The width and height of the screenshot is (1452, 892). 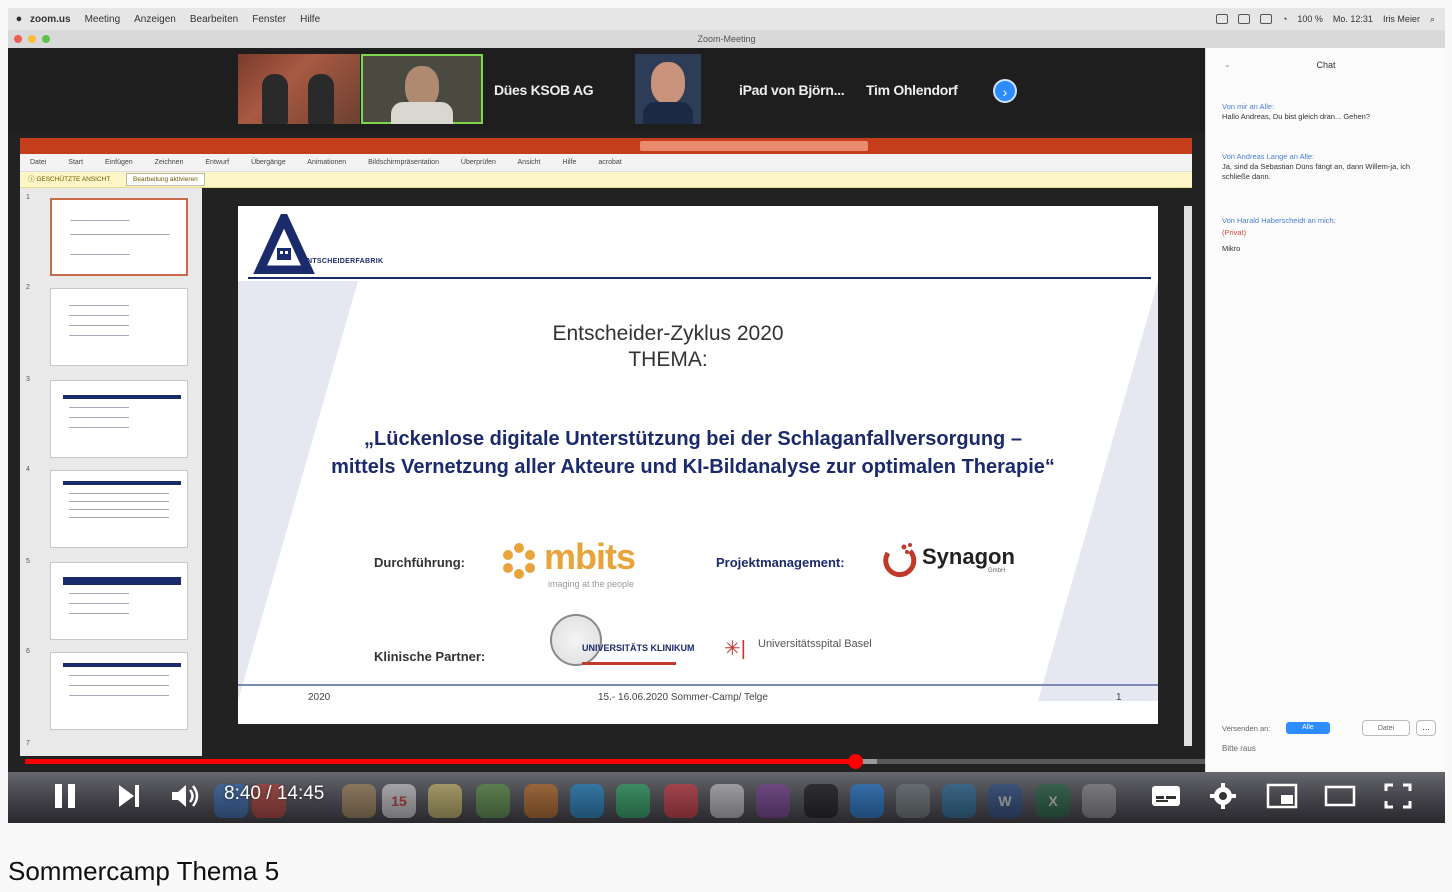 I want to click on pause-button, so click(x=65, y=796).